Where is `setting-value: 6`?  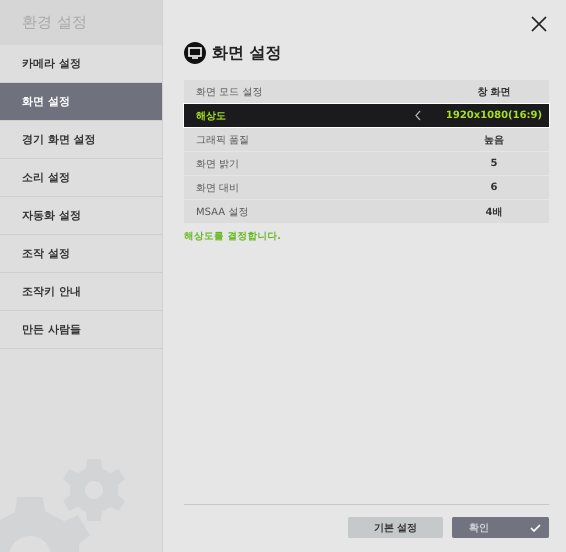 setting-value: 6 is located at coordinates (494, 187).